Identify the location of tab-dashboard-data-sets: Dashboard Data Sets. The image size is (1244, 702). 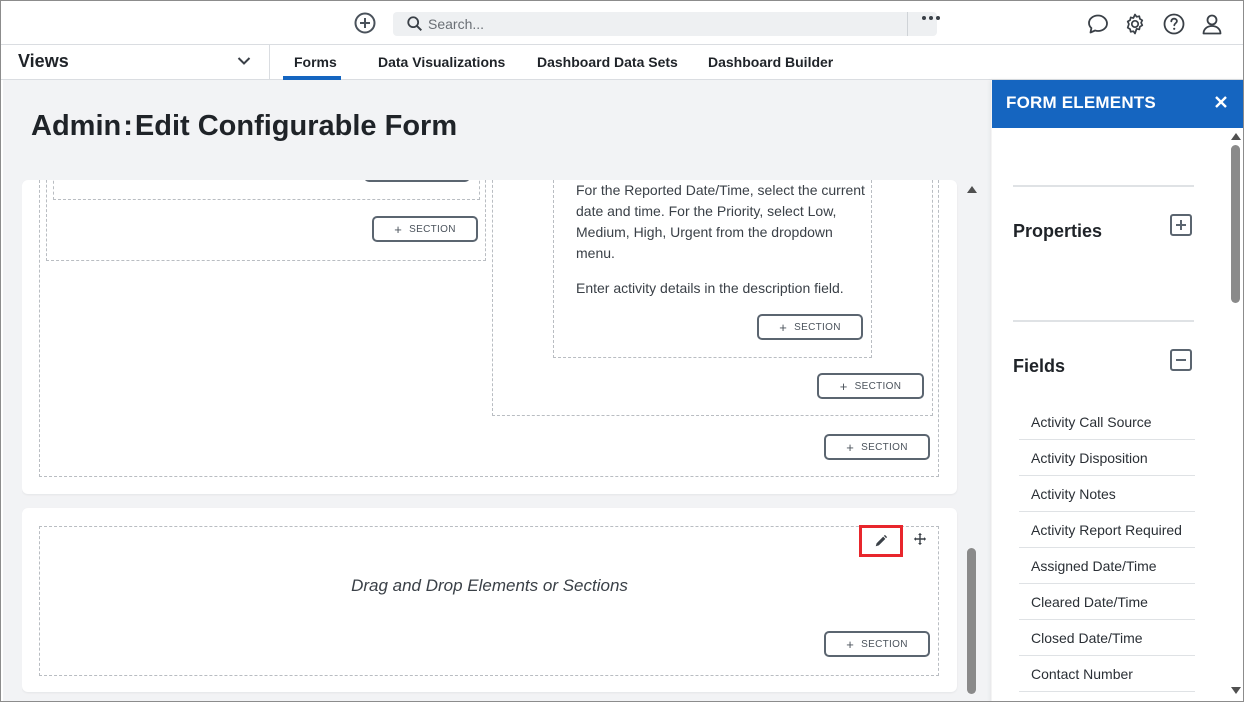
(607, 62).